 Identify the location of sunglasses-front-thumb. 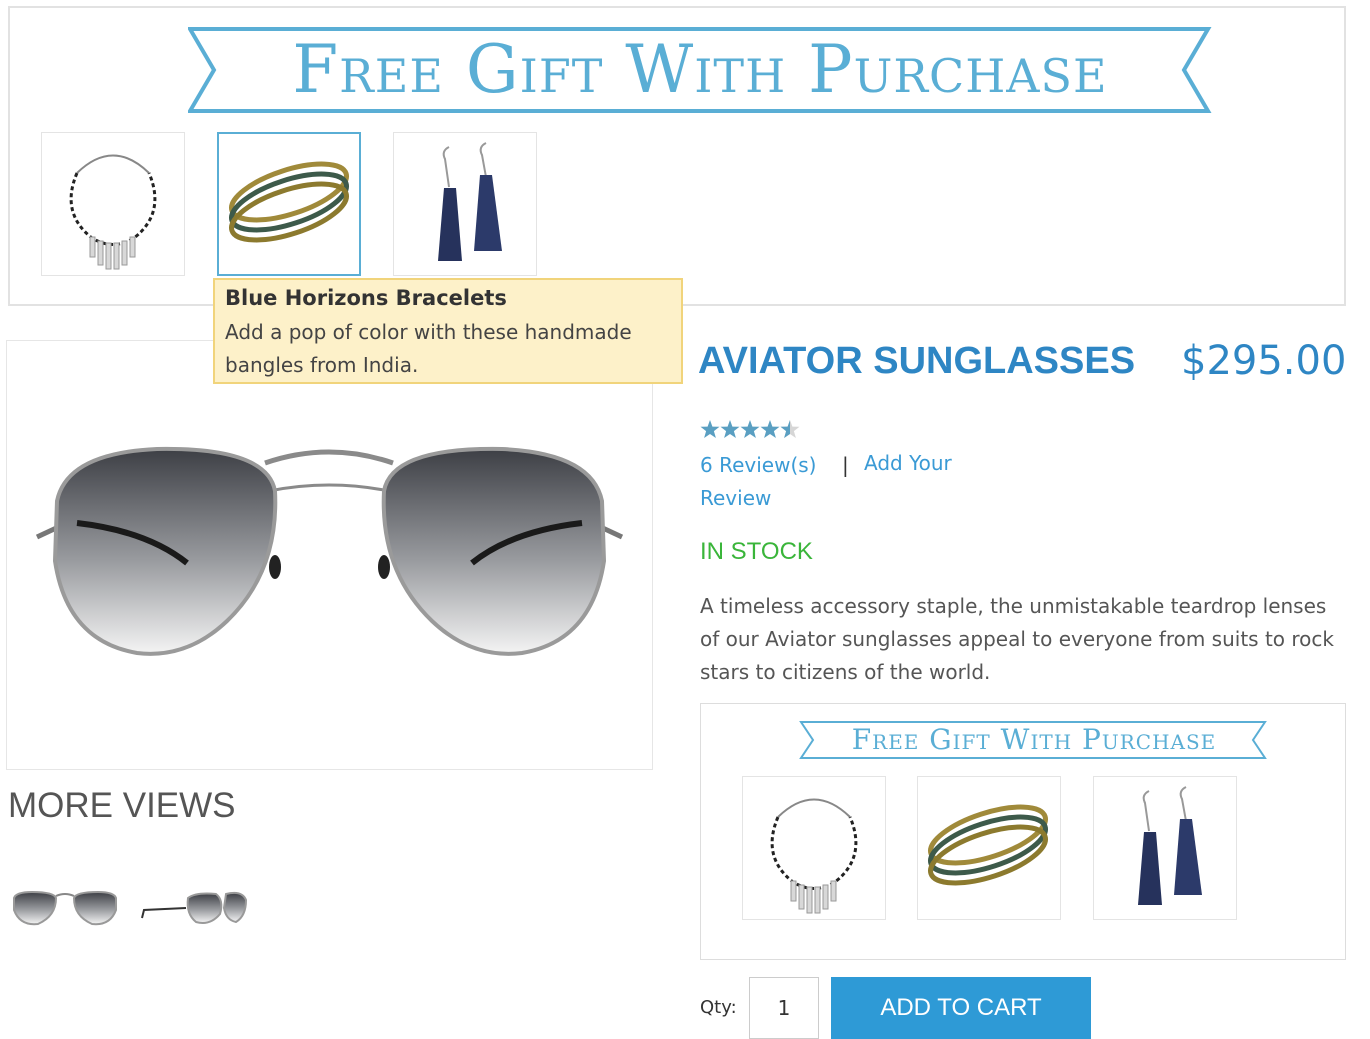
(65, 908).